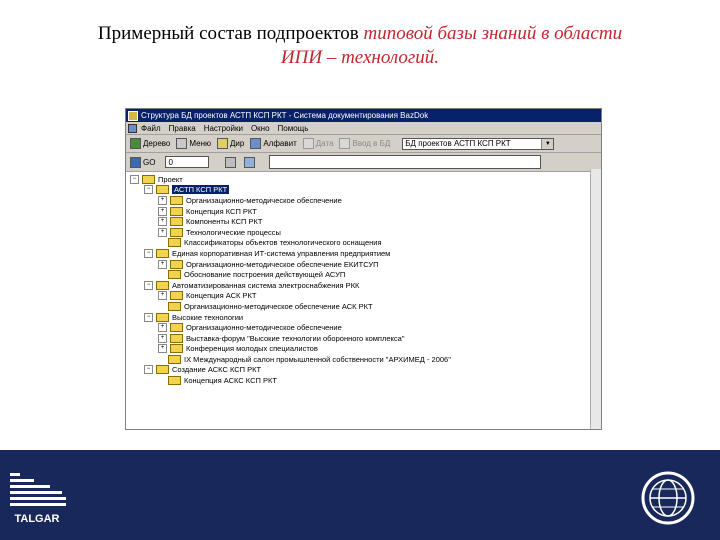 The width and height of the screenshot is (720, 540). What do you see at coordinates (264, 200) in the screenshot?
I see `tree-node-label: Организационно-методическое обеспечение` at bounding box center [264, 200].